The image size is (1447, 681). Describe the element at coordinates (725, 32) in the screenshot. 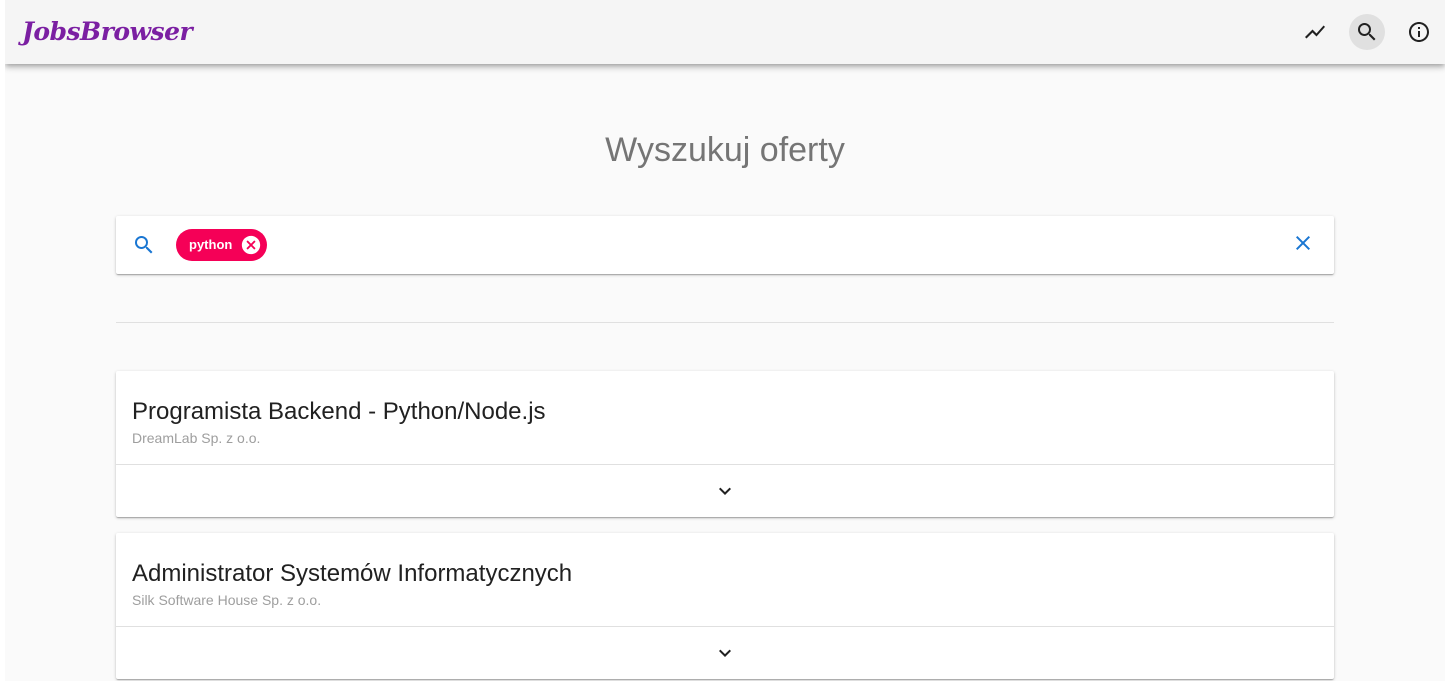

I see `app-bar: JobsBrowser` at that location.